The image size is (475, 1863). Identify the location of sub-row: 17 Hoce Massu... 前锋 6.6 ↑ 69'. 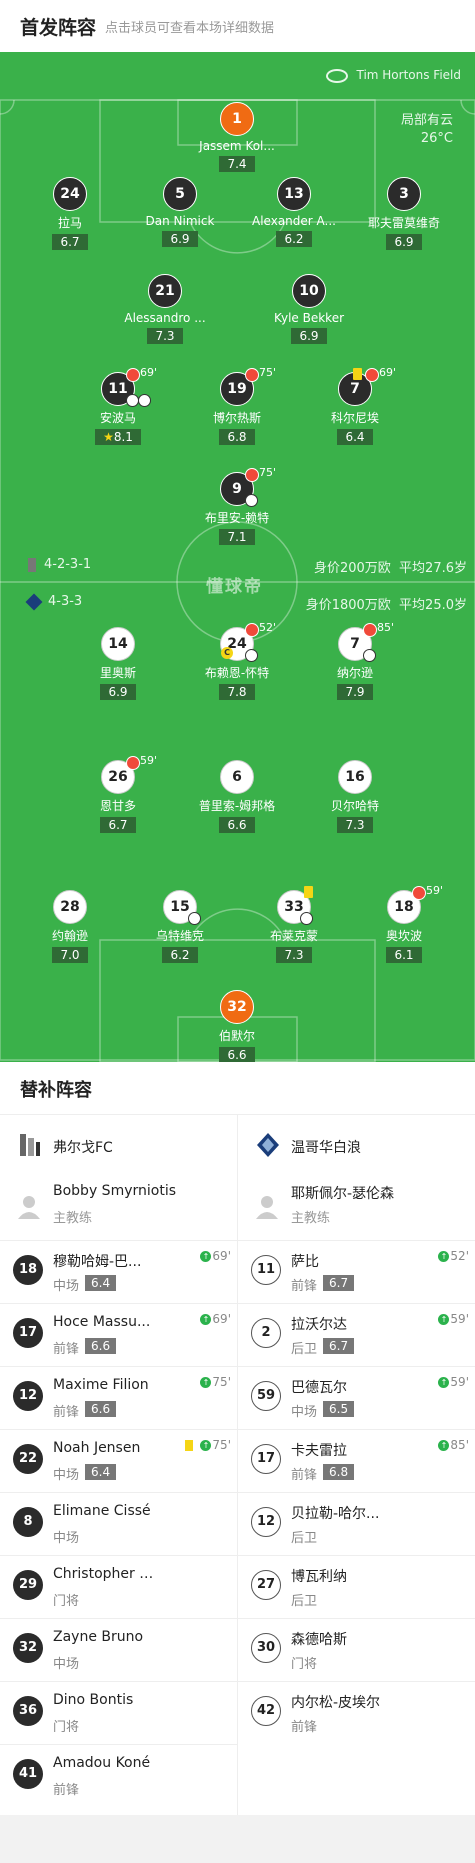
(118, 1335).